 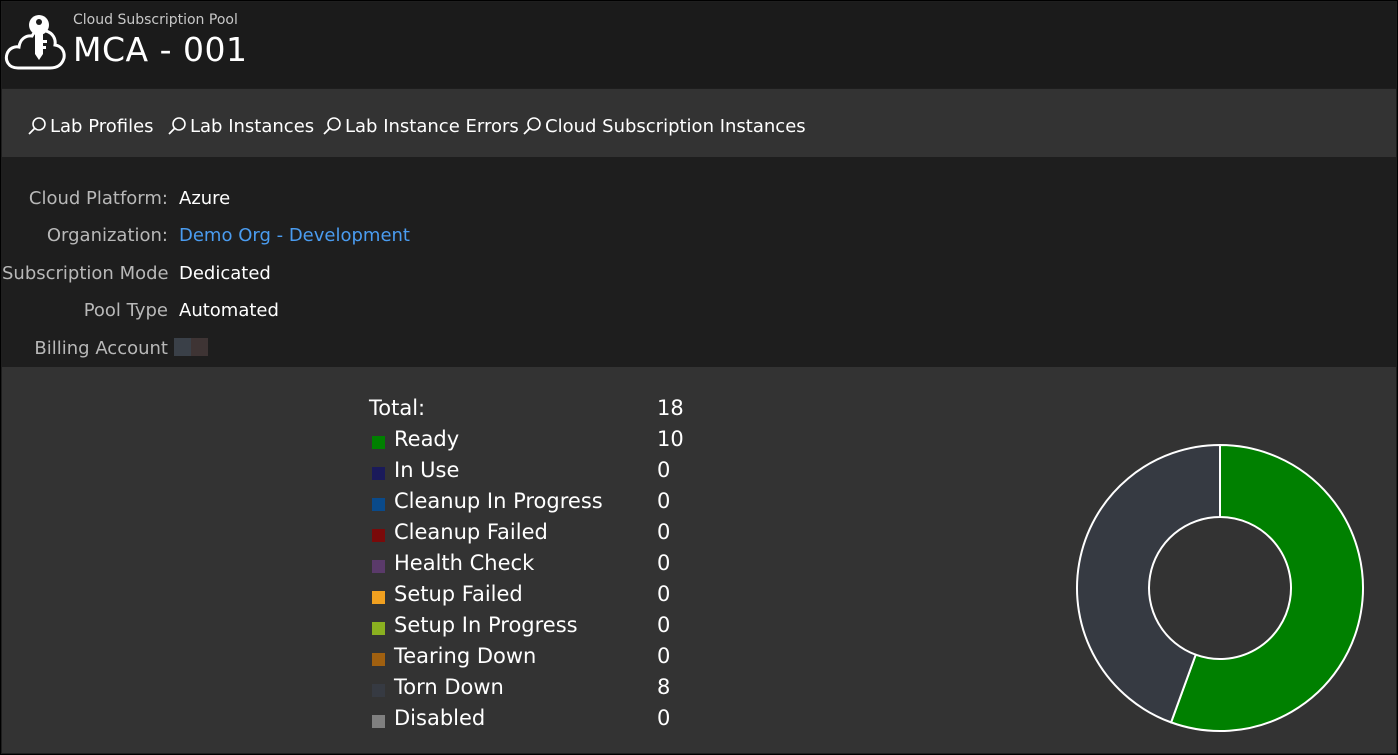 What do you see at coordinates (427, 439) in the screenshot?
I see `stat-label: Ready` at bounding box center [427, 439].